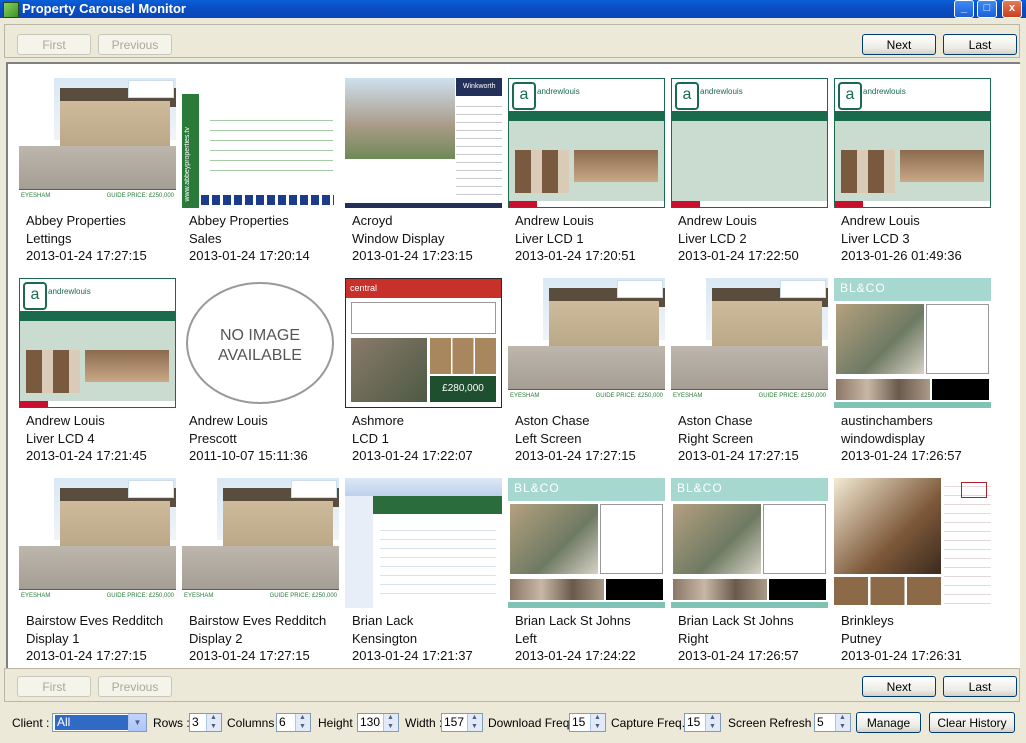 The width and height of the screenshot is (1026, 743). Describe the element at coordinates (260, 343) in the screenshot. I see `property-thumbnail: NO IMAGE AVAILABLE` at that location.